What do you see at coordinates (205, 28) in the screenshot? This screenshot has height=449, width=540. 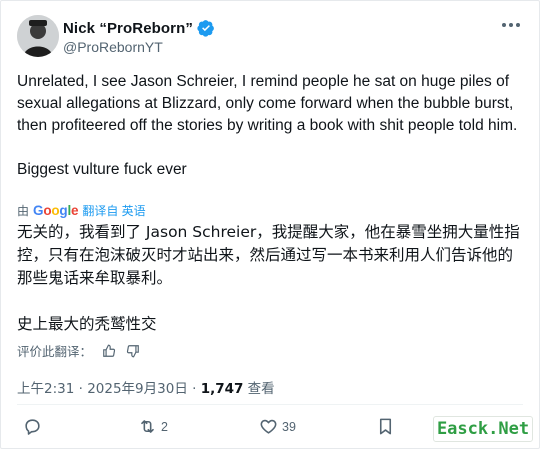 I see `verified-badge-icon` at bounding box center [205, 28].